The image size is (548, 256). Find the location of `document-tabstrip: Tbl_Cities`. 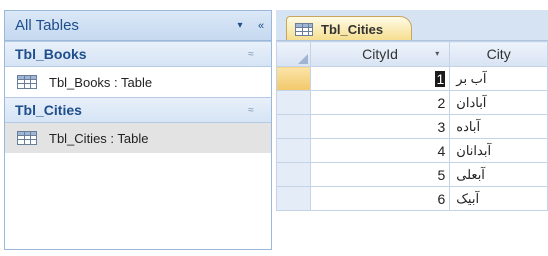

document-tabstrip: Tbl_Cities is located at coordinates (412, 25).